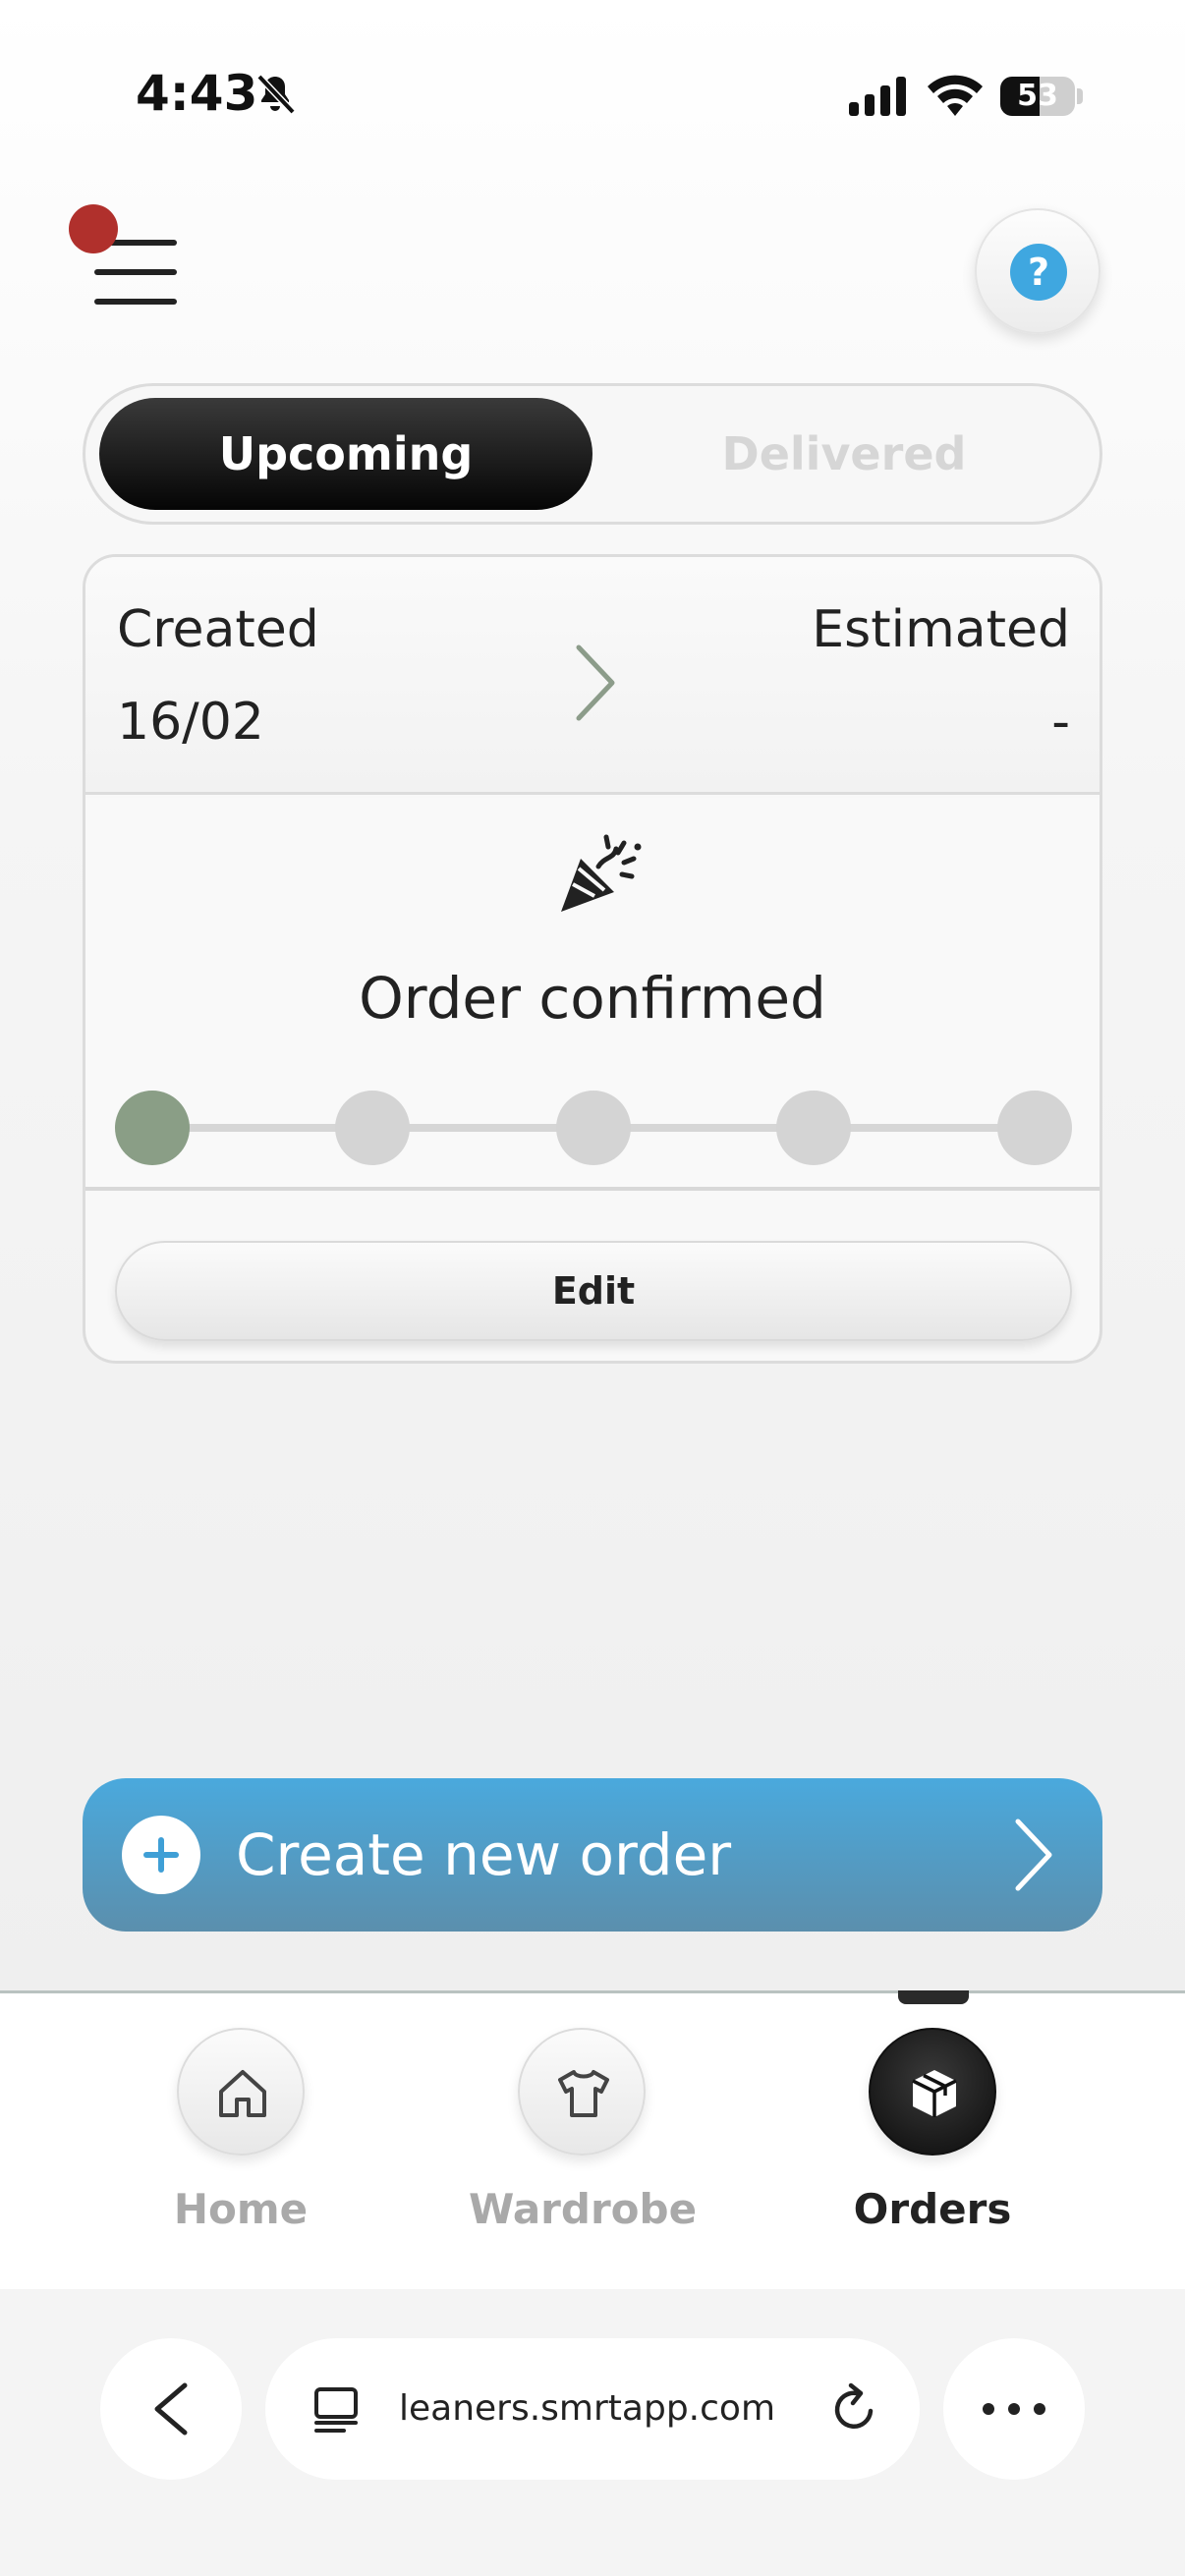 Image resolution: width=1185 pixels, height=2576 pixels. Describe the element at coordinates (161, 1855) in the screenshot. I see `plus-circle-icon` at that location.